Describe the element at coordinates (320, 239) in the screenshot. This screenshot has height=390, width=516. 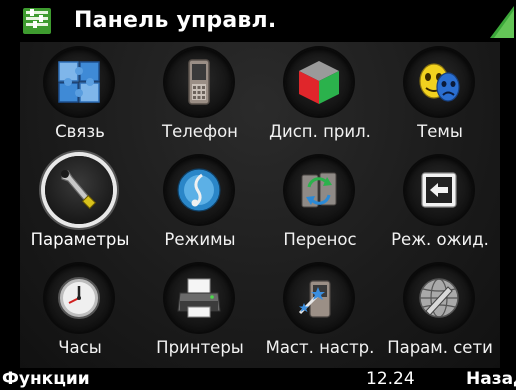
I see `grid-item-label: Перенос` at that location.